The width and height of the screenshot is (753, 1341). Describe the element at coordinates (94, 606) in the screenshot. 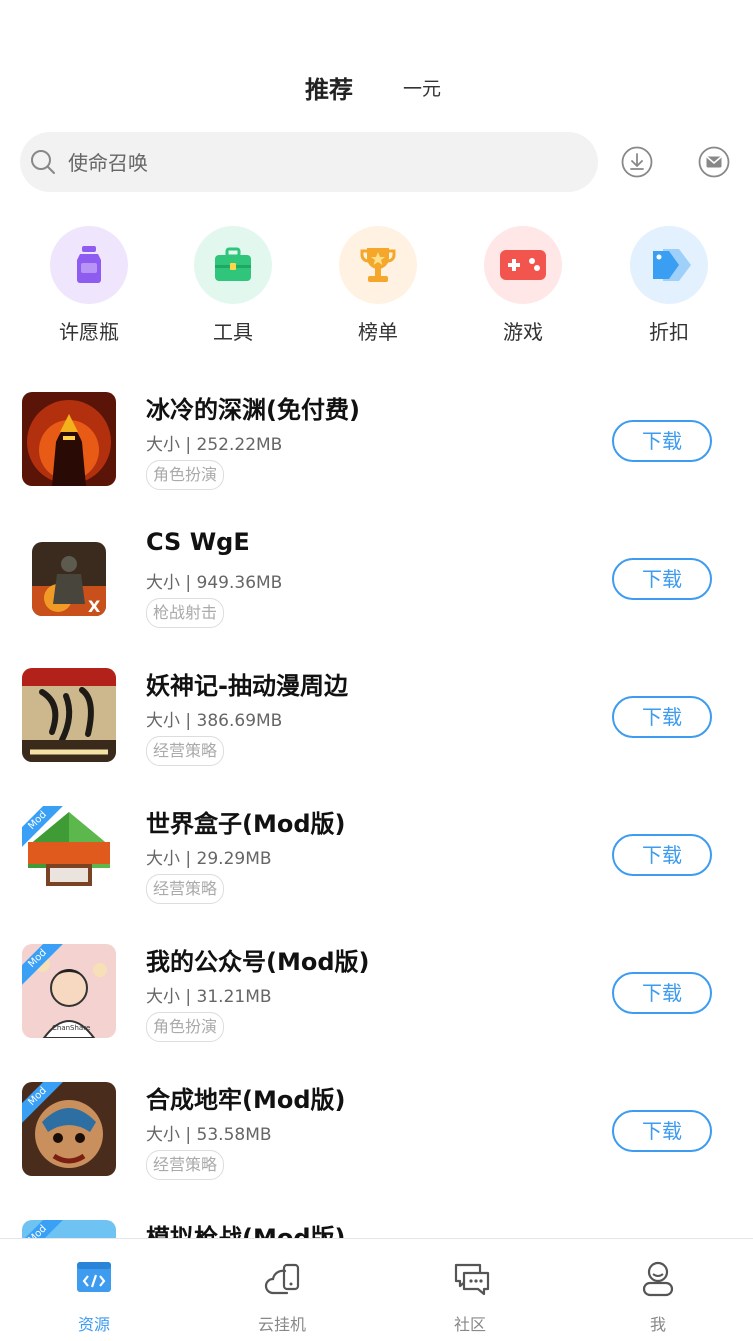

I see `svg-text: X` at that location.